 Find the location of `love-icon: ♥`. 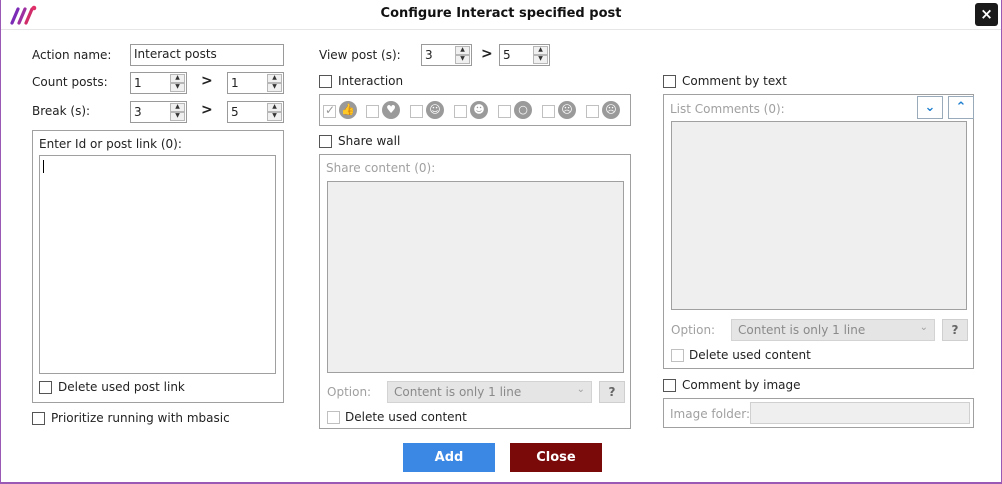

love-icon: ♥ is located at coordinates (391, 110).